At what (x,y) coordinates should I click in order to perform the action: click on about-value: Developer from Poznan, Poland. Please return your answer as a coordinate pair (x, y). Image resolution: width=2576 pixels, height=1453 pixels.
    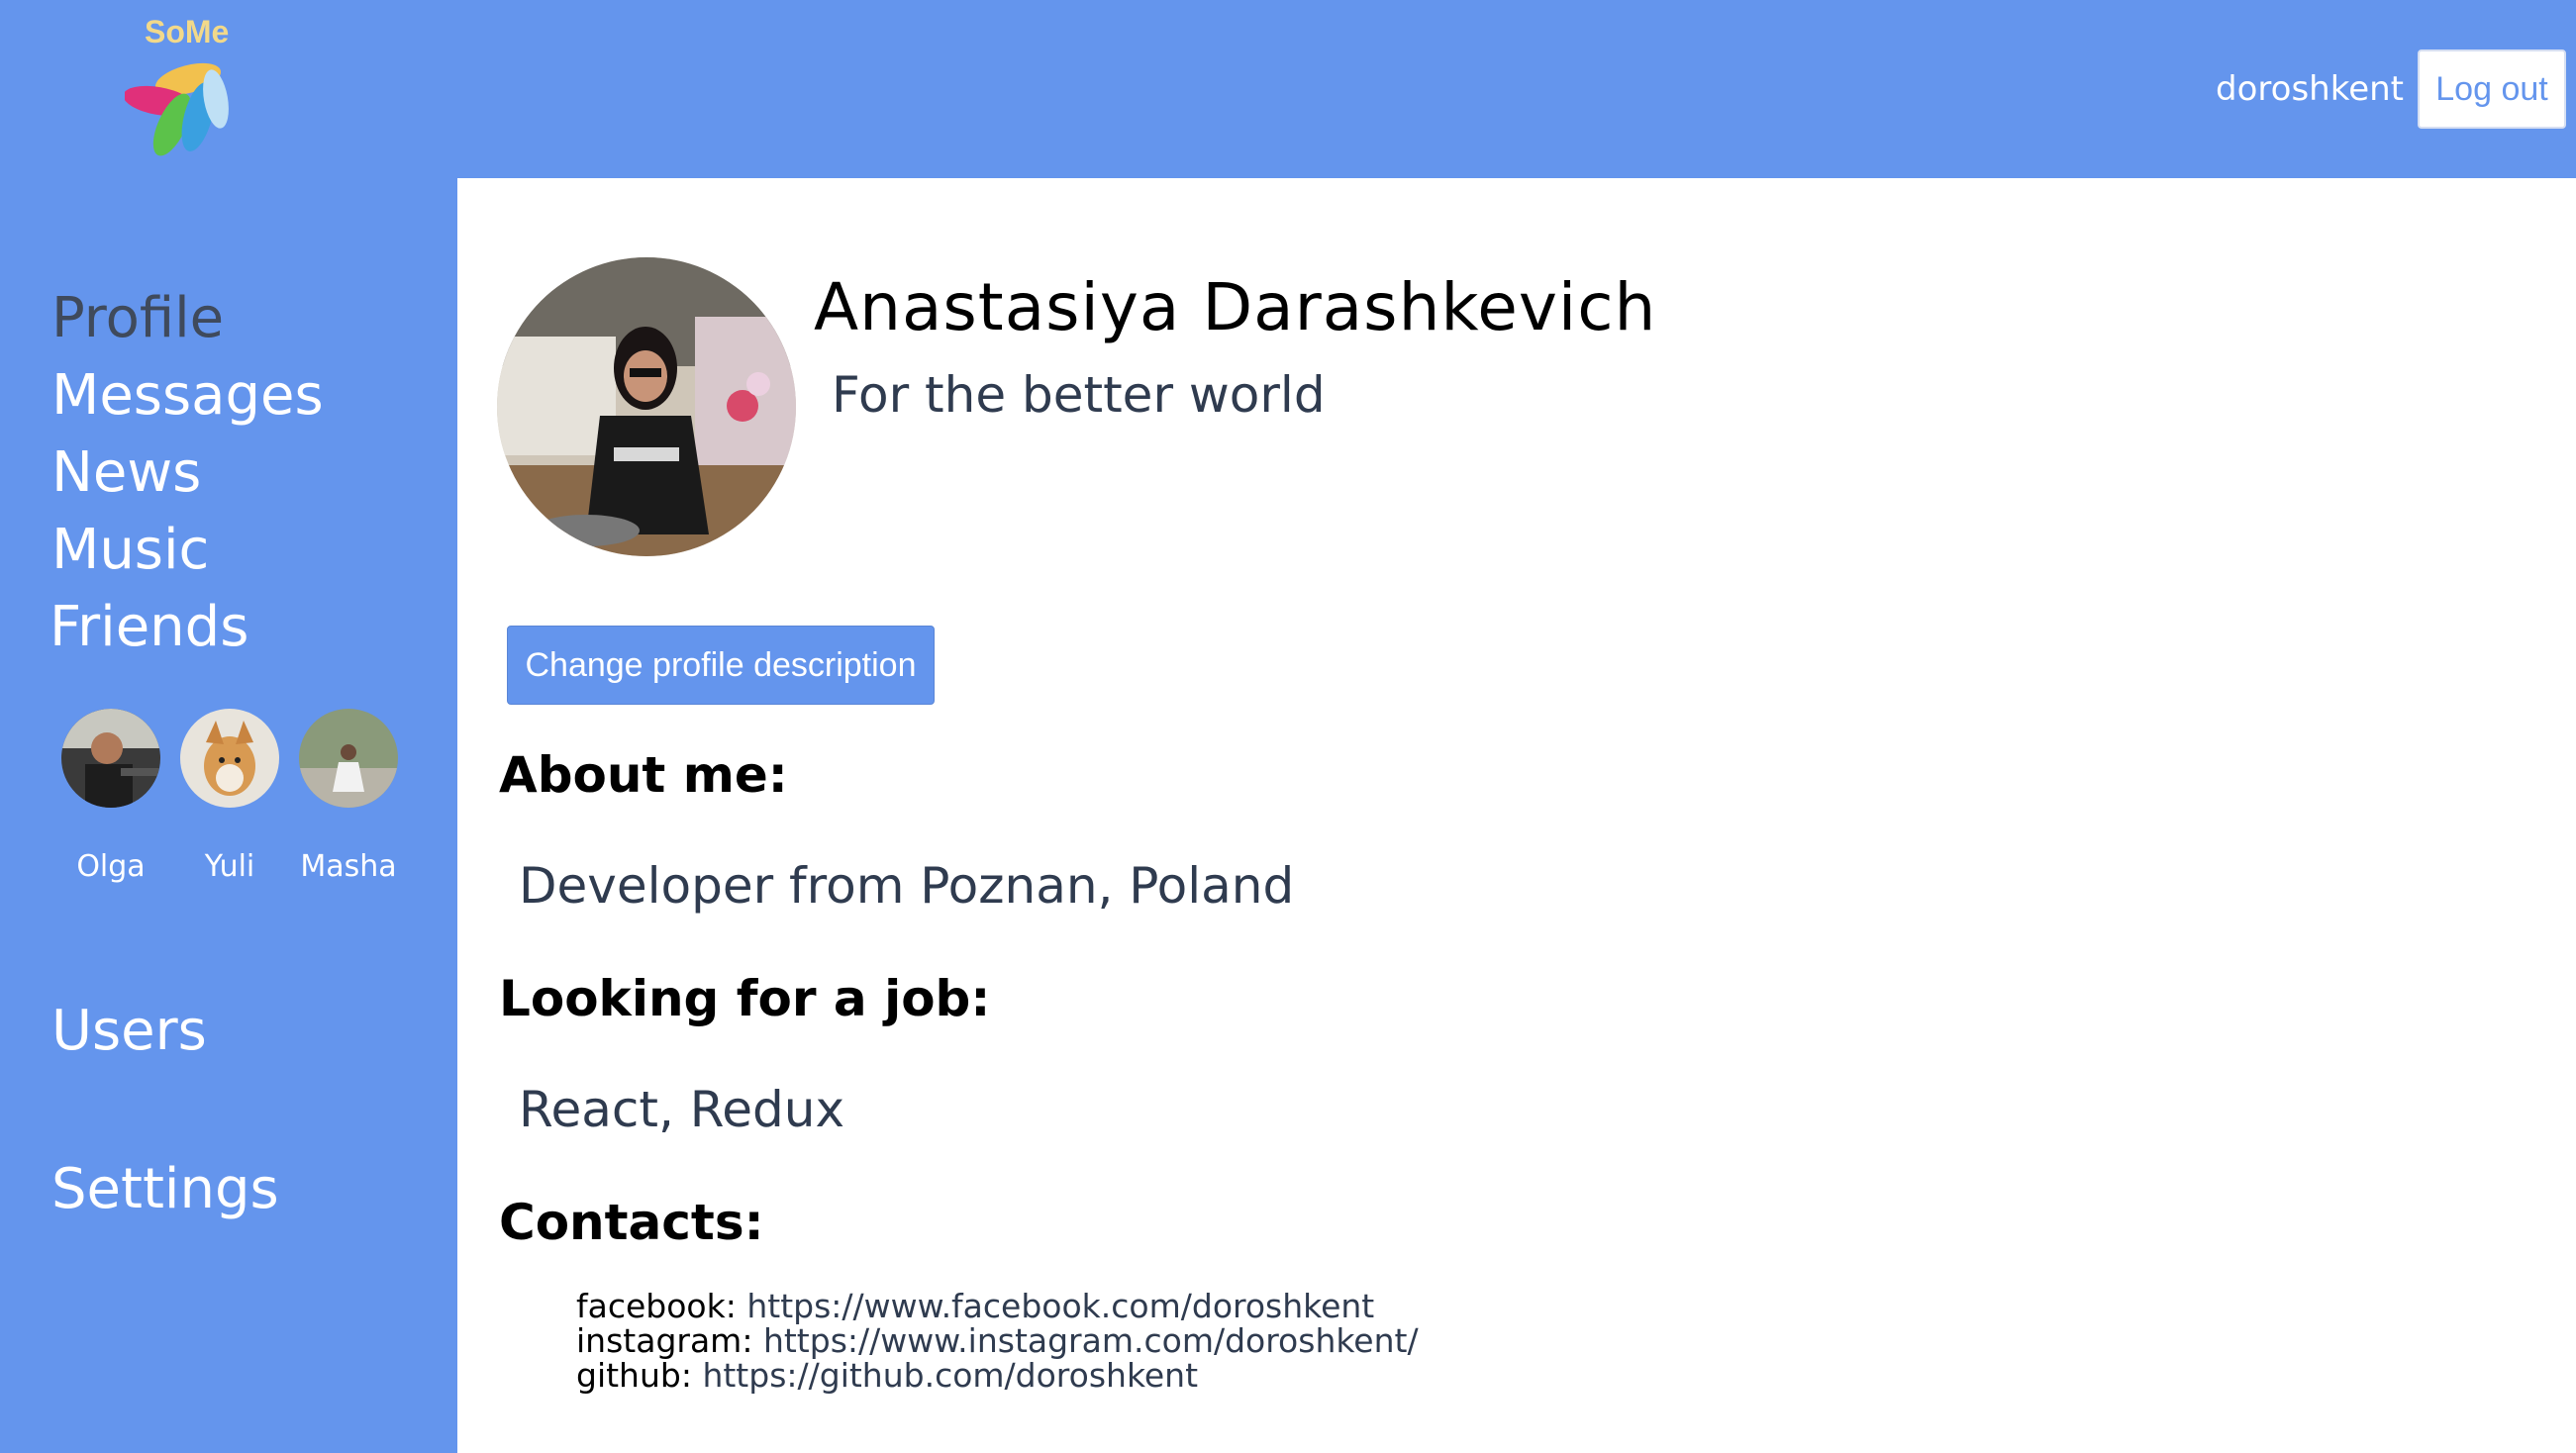
    Looking at the image, I should click on (907, 886).